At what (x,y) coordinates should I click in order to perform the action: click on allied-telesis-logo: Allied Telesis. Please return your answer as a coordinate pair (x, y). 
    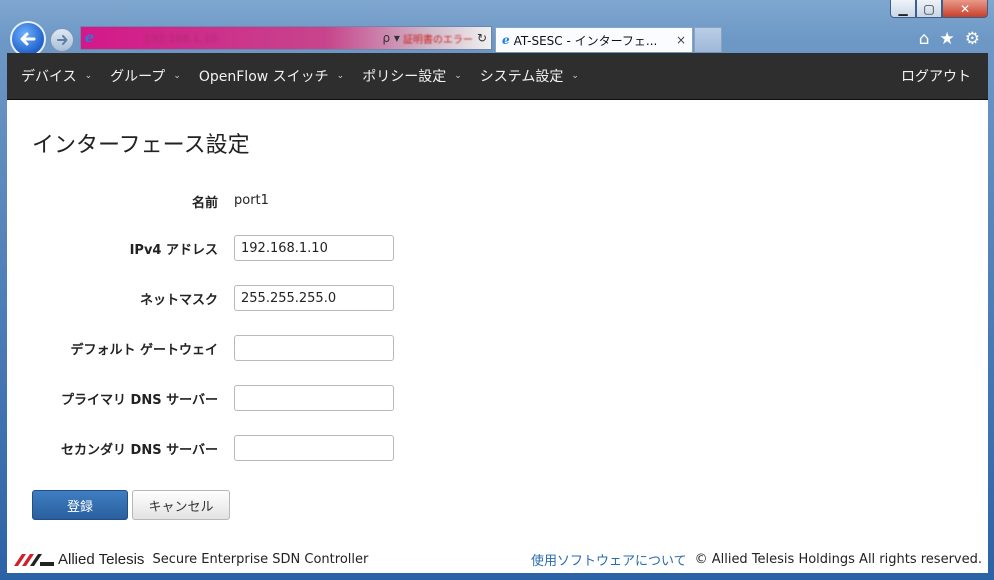
    Looking at the image, I should click on (79, 559).